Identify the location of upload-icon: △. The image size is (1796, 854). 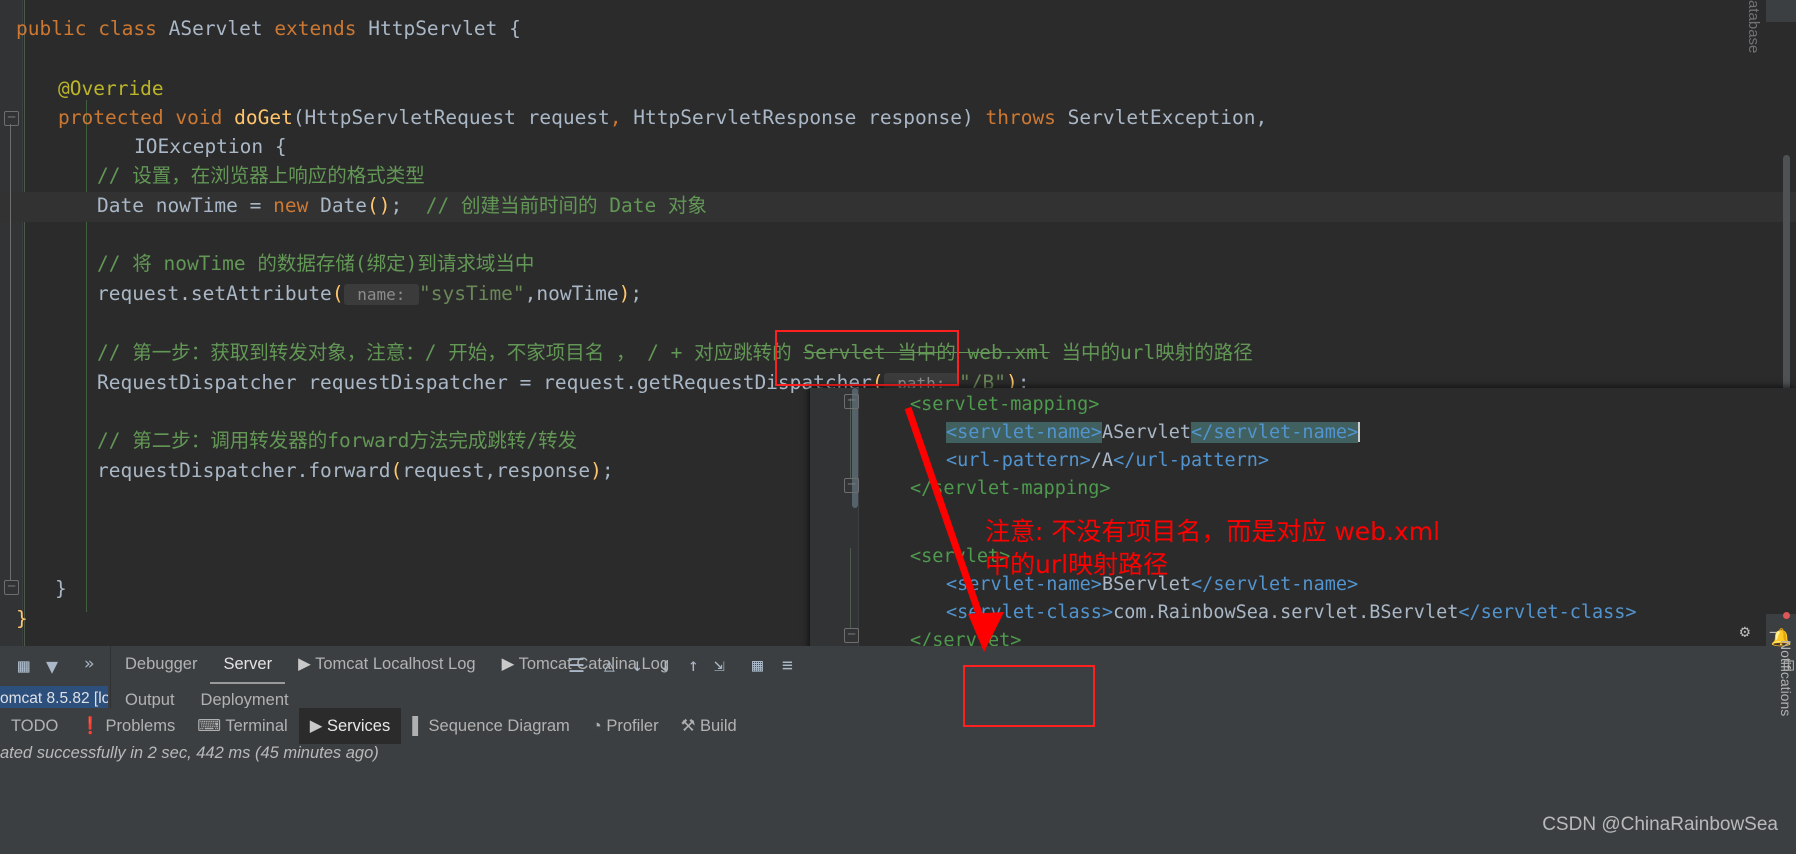
(609, 665).